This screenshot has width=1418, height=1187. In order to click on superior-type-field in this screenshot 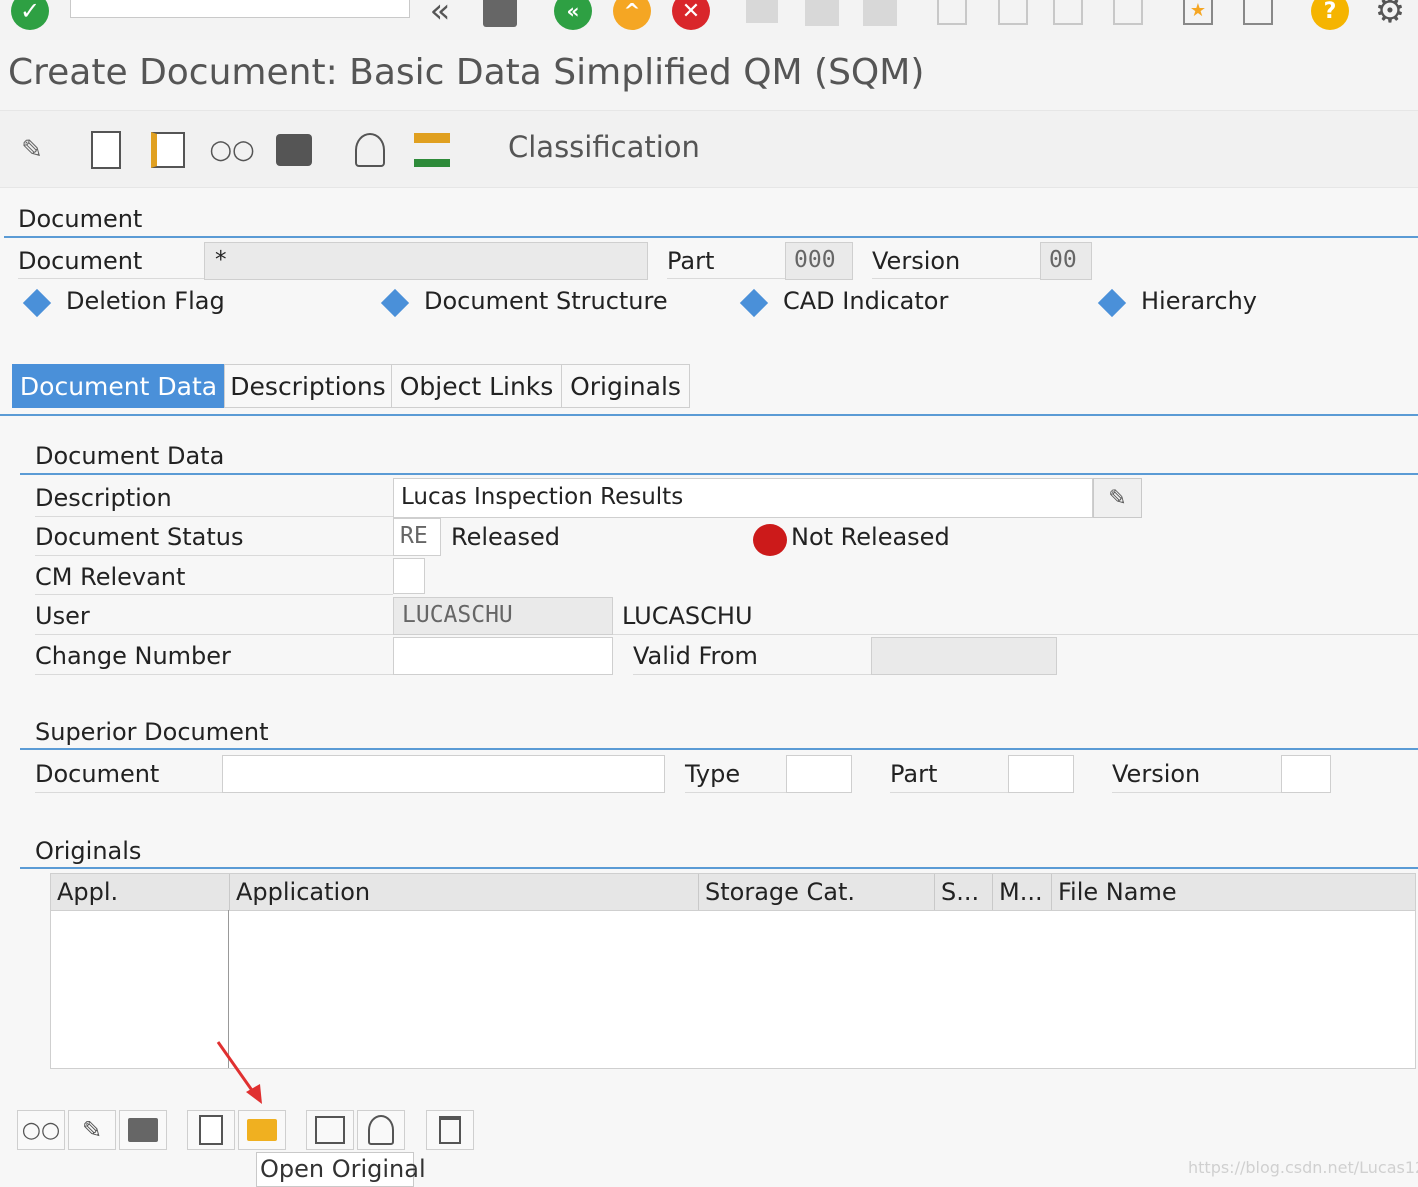, I will do `click(819, 774)`.